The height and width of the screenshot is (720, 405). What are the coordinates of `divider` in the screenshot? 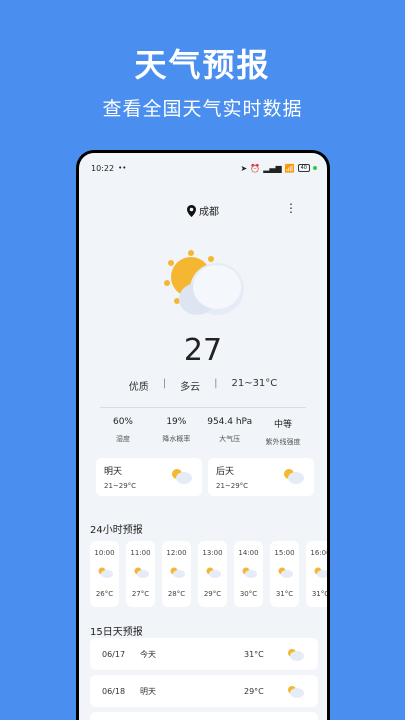 It's located at (203, 407).